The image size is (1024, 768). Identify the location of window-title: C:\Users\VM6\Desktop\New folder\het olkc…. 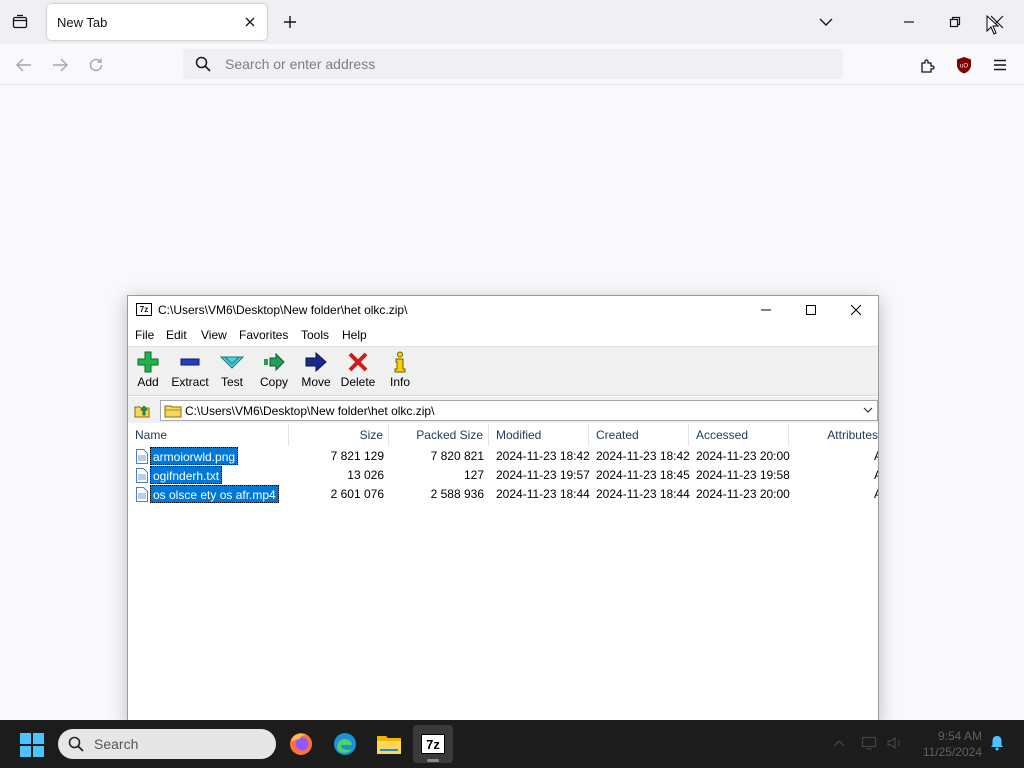
(283, 310).